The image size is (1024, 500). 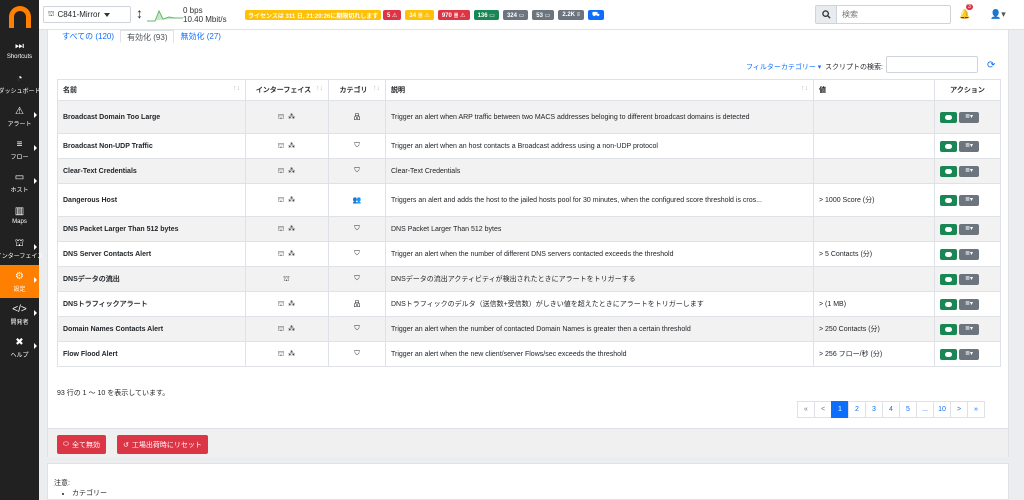 What do you see at coordinates (874, 409) in the screenshot?
I see `page-button: 3` at bounding box center [874, 409].